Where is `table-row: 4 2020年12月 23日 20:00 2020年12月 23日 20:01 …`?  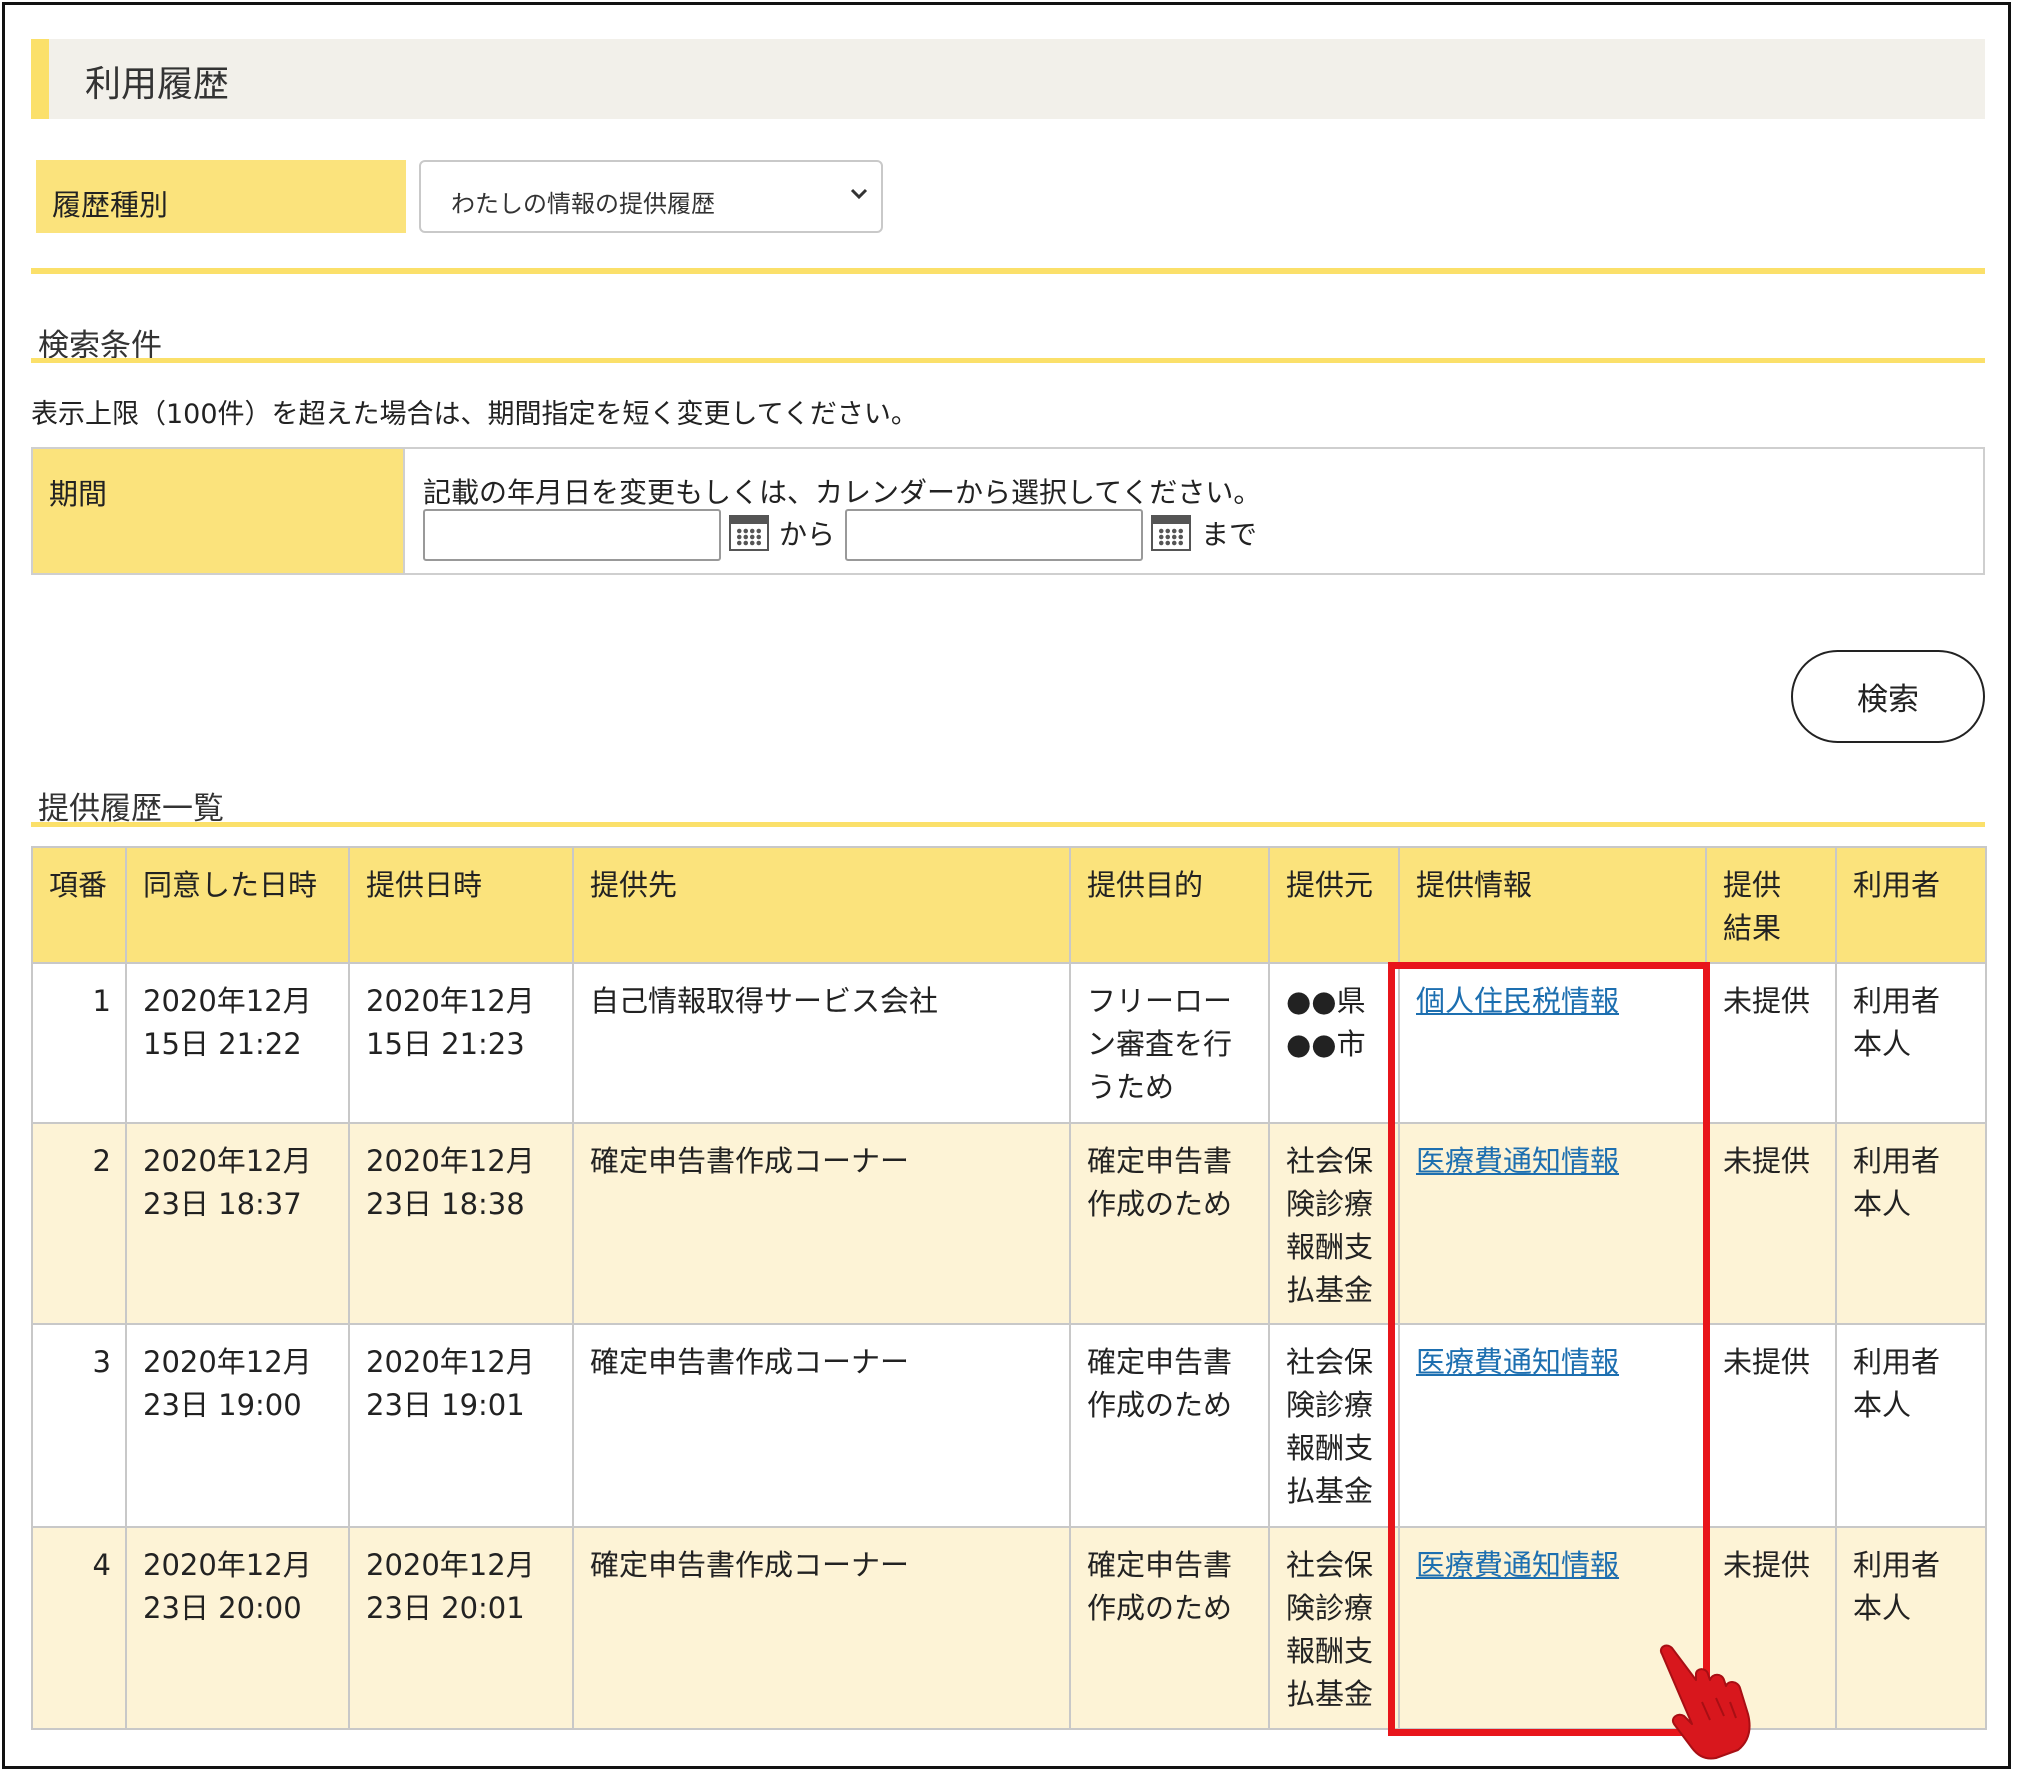 table-row: 4 2020年12月 23日 20:00 2020年12月 23日 20:01 … is located at coordinates (1009, 1628).